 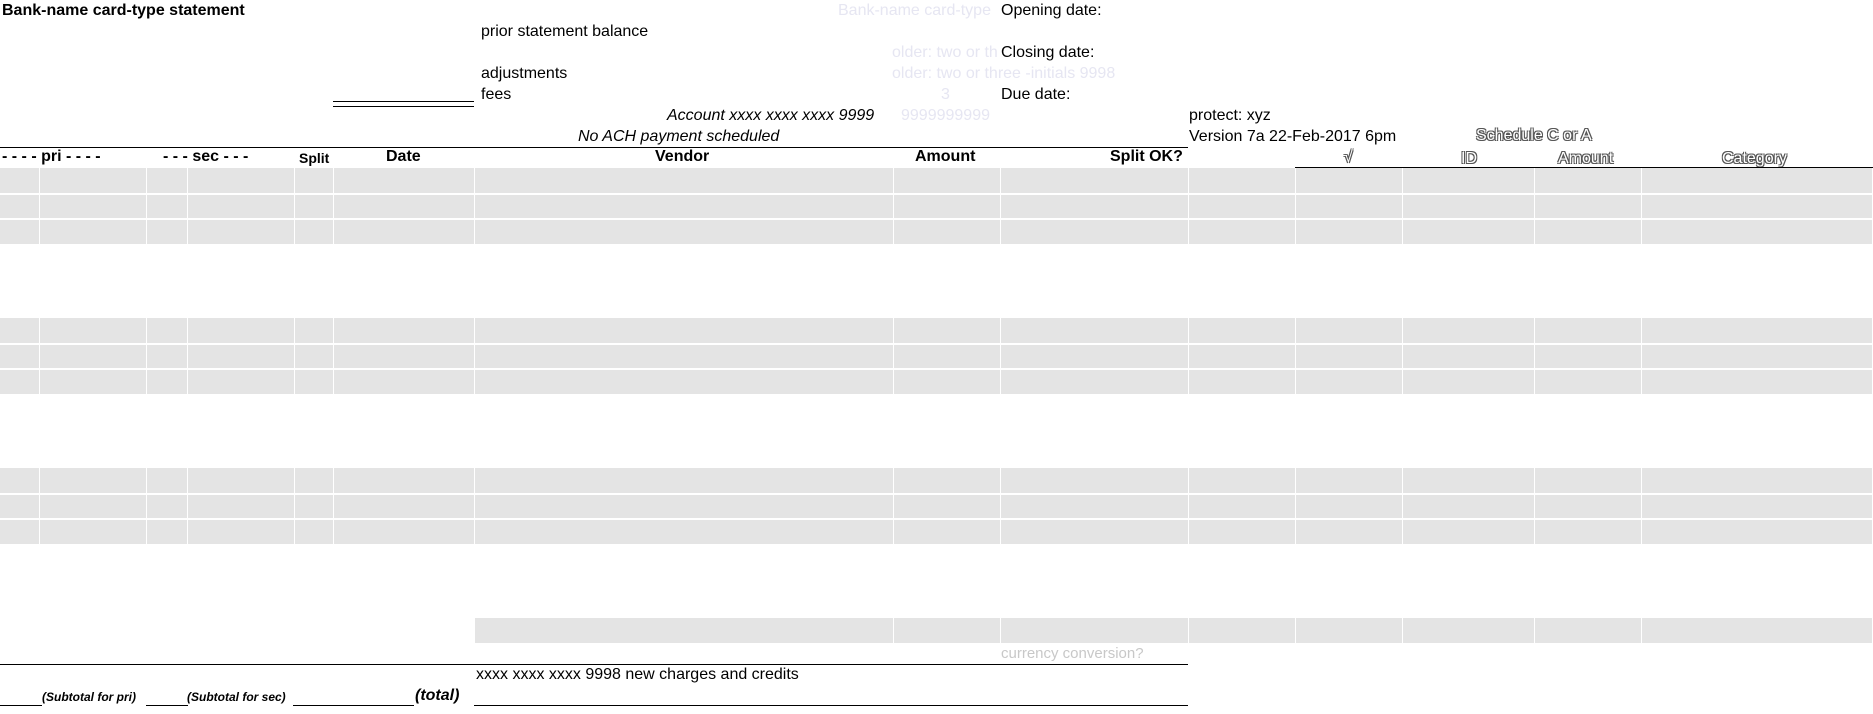 I want to click on prior-balance-label: prior statement balance, so click(x=565, y=31).